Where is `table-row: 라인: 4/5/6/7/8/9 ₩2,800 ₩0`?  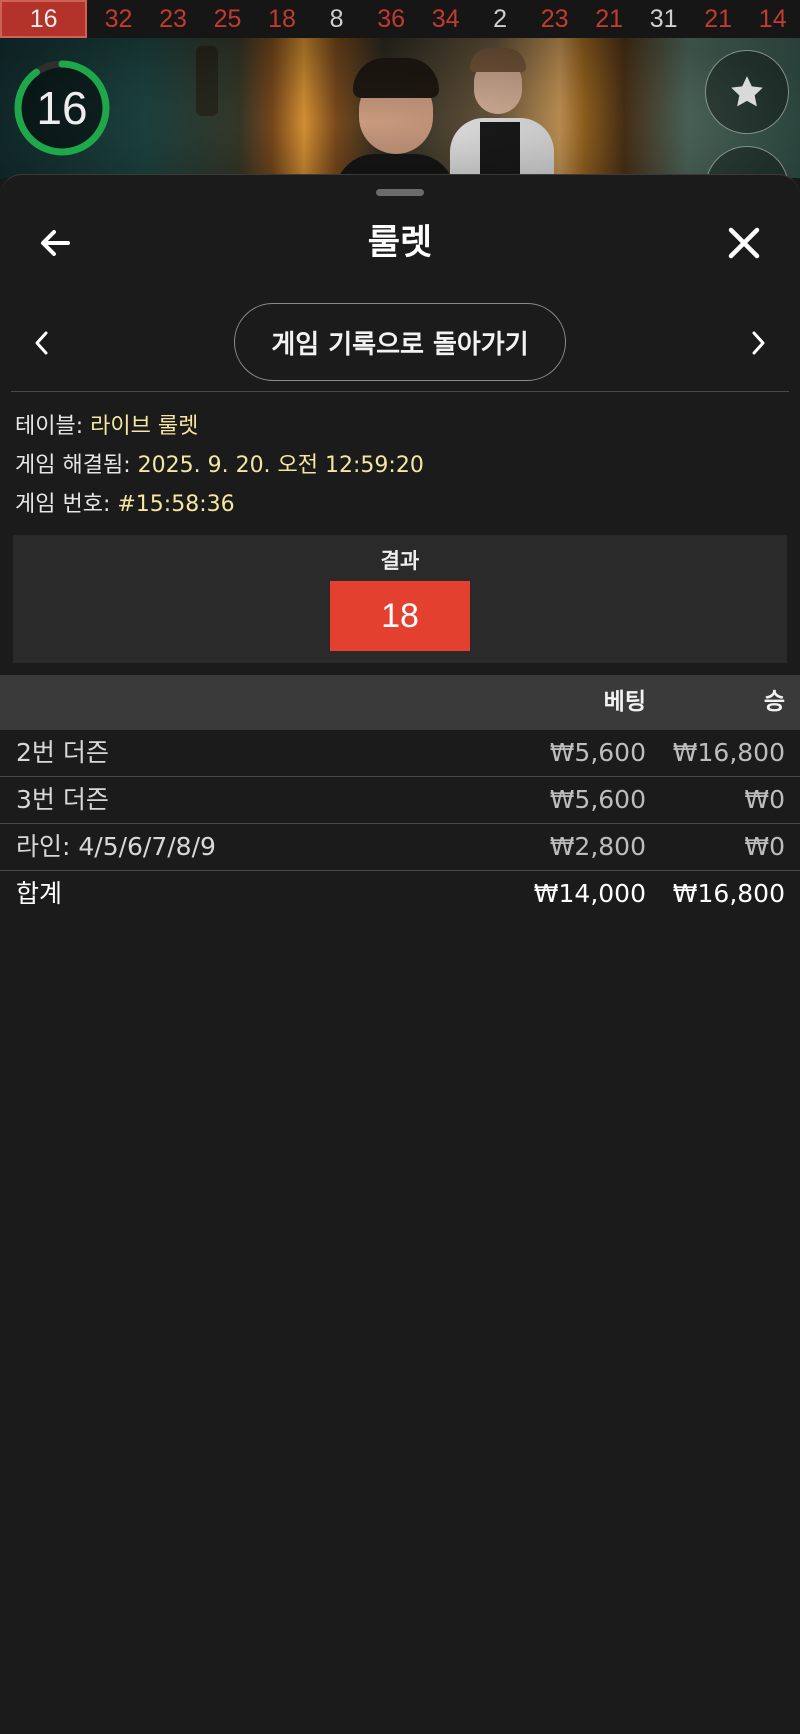
table-row: 라인: 4/5/6/7/8/9 ₩2,800 ₩0 is located at coordinates (400, 847).